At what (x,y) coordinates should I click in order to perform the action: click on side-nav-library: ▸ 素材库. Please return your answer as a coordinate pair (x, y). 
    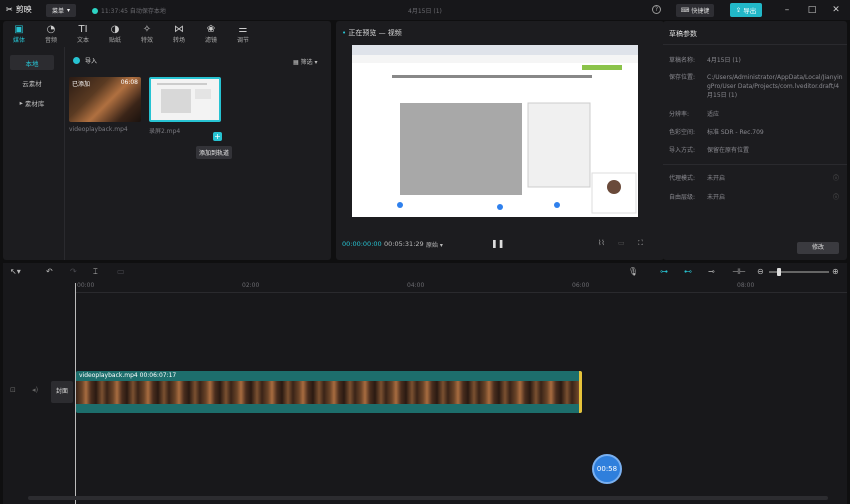
    Looking at the image, I should click on (32, 102).